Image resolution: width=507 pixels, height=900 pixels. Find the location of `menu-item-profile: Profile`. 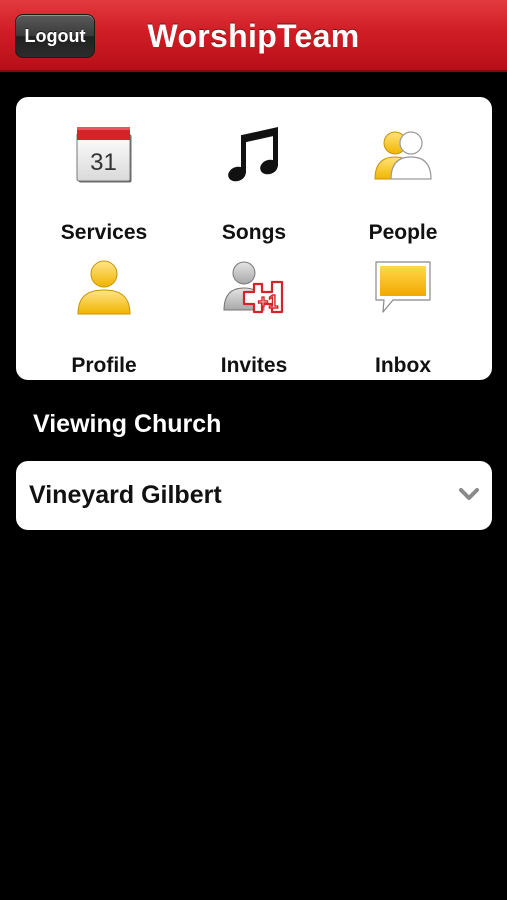

menu-item-profile: Profile is located at coordinates (104, 315).